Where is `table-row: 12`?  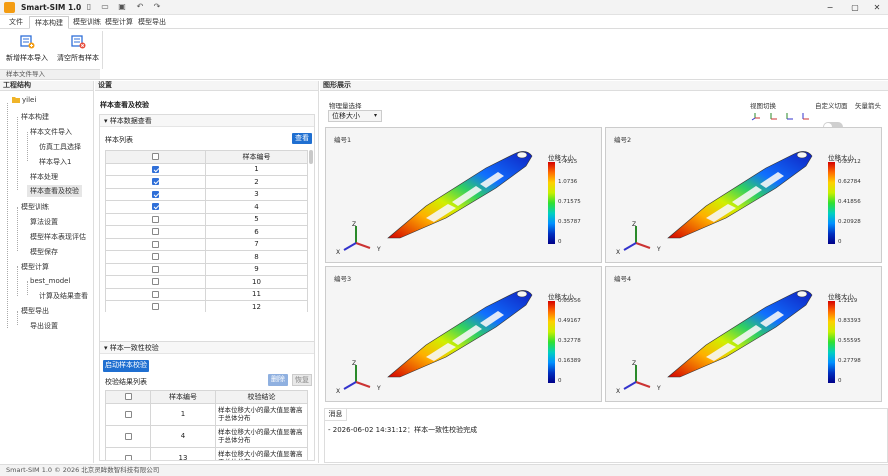 table-row: 12 is located at coordinates (206, 306).